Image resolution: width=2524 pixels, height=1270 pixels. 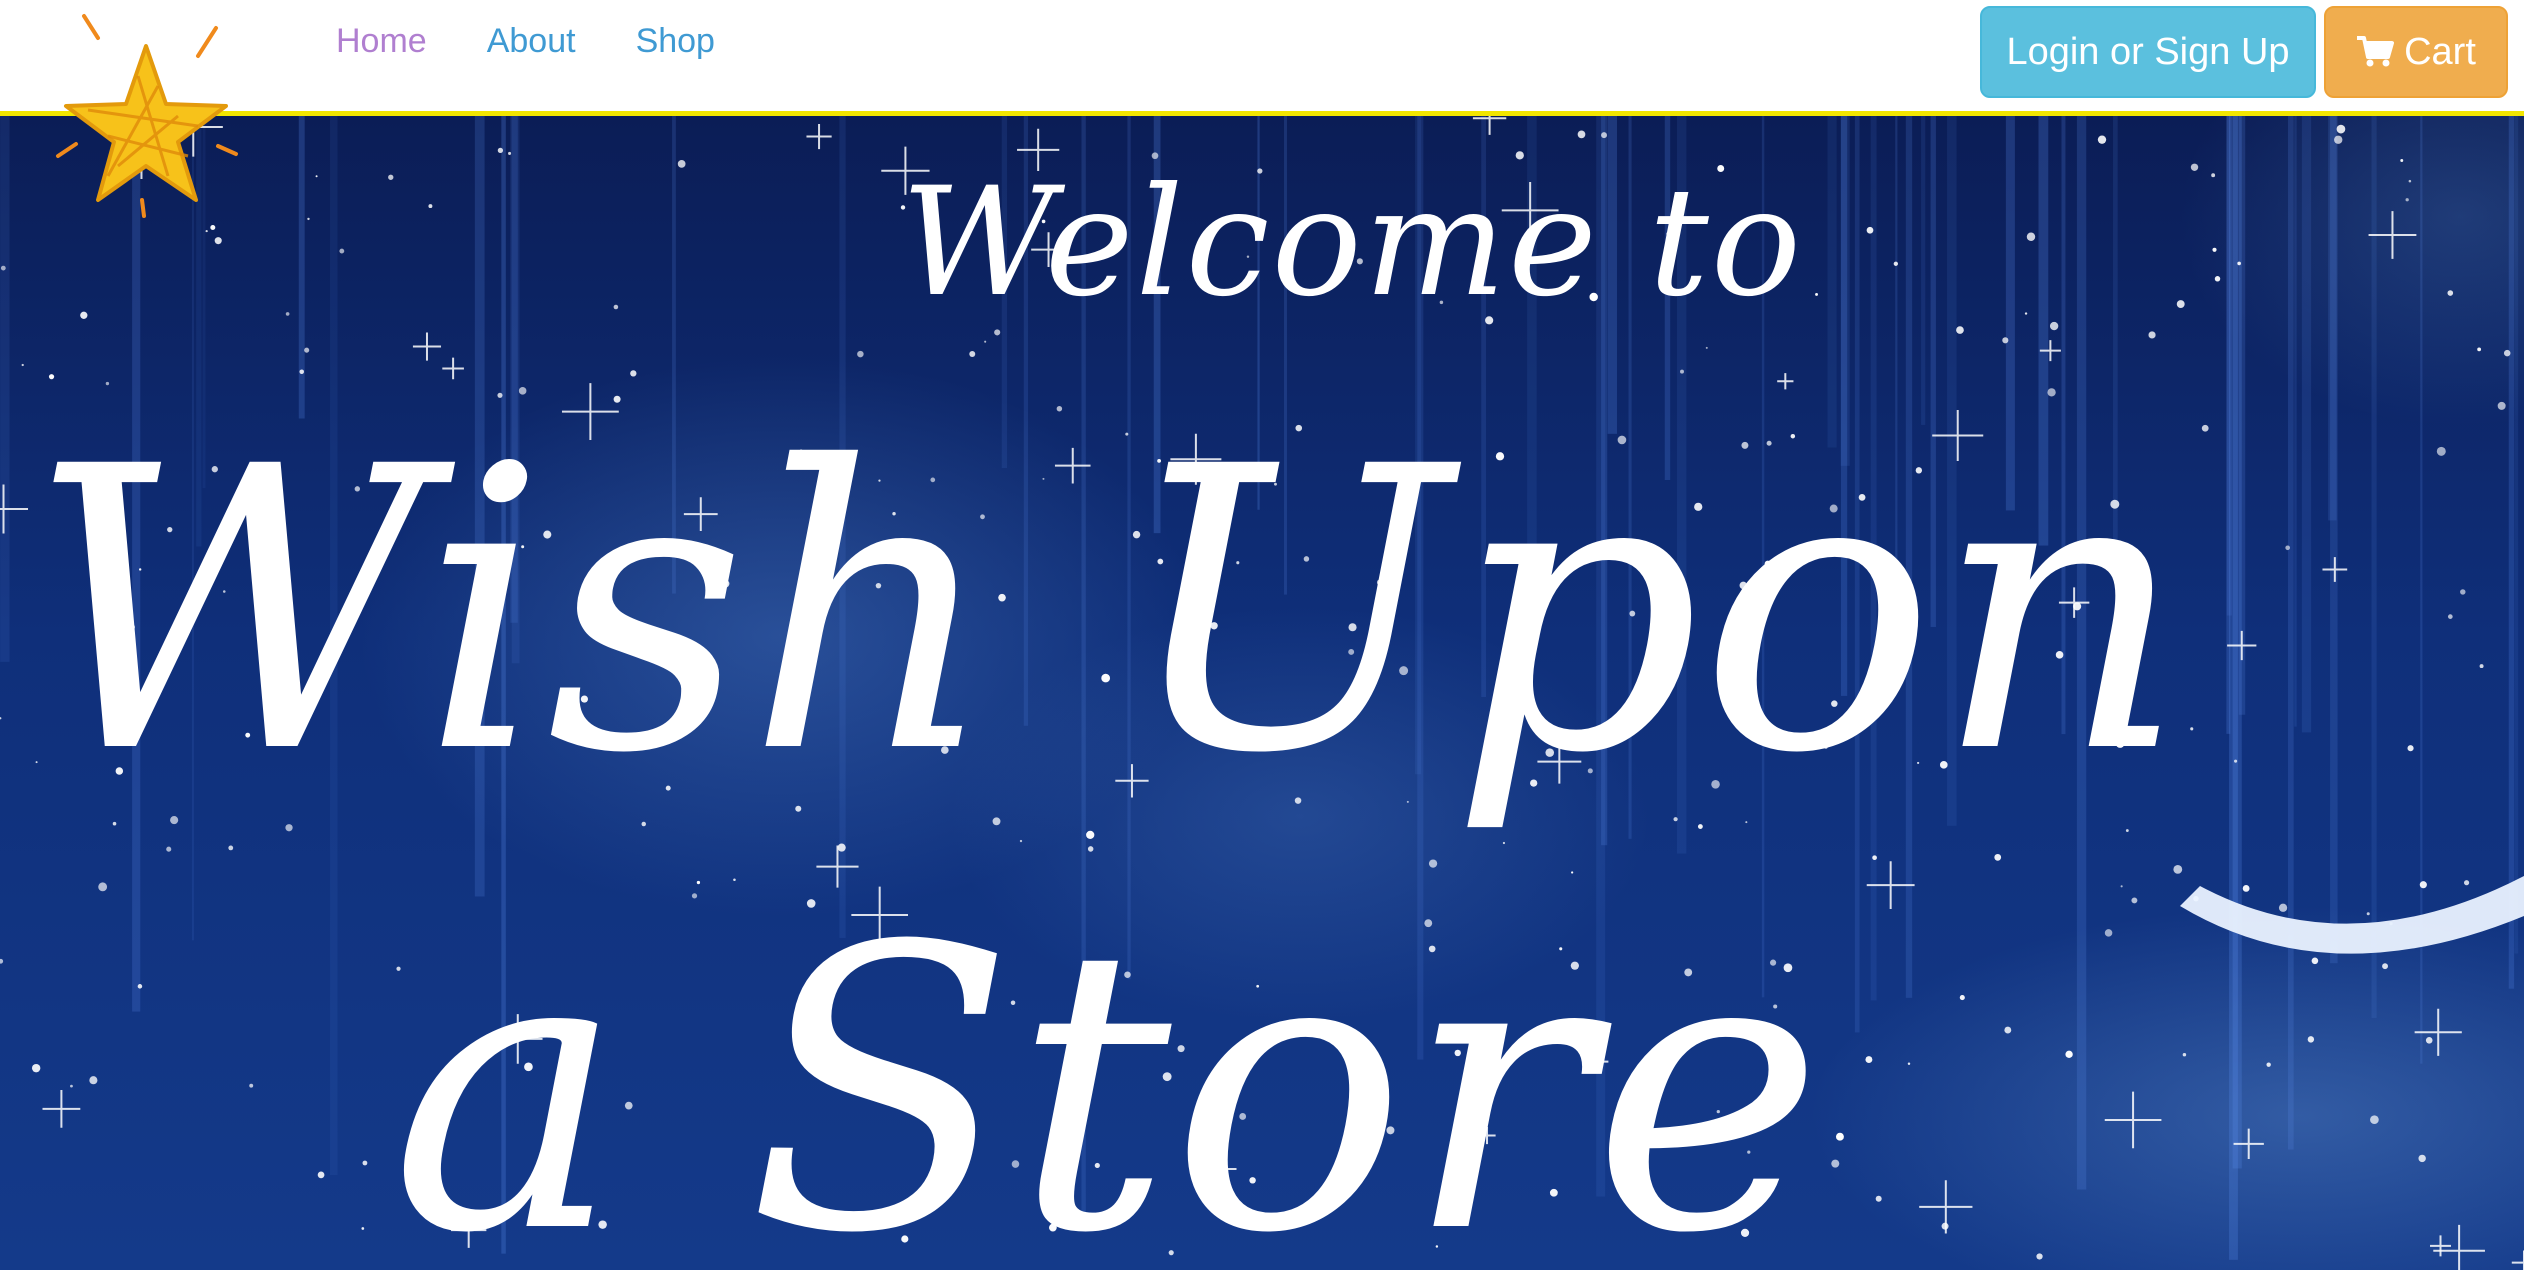 What do you see at coordinates (531, 41) in the screenshot?
I see `nav-link-about: About` at bounding box center [531, 41].